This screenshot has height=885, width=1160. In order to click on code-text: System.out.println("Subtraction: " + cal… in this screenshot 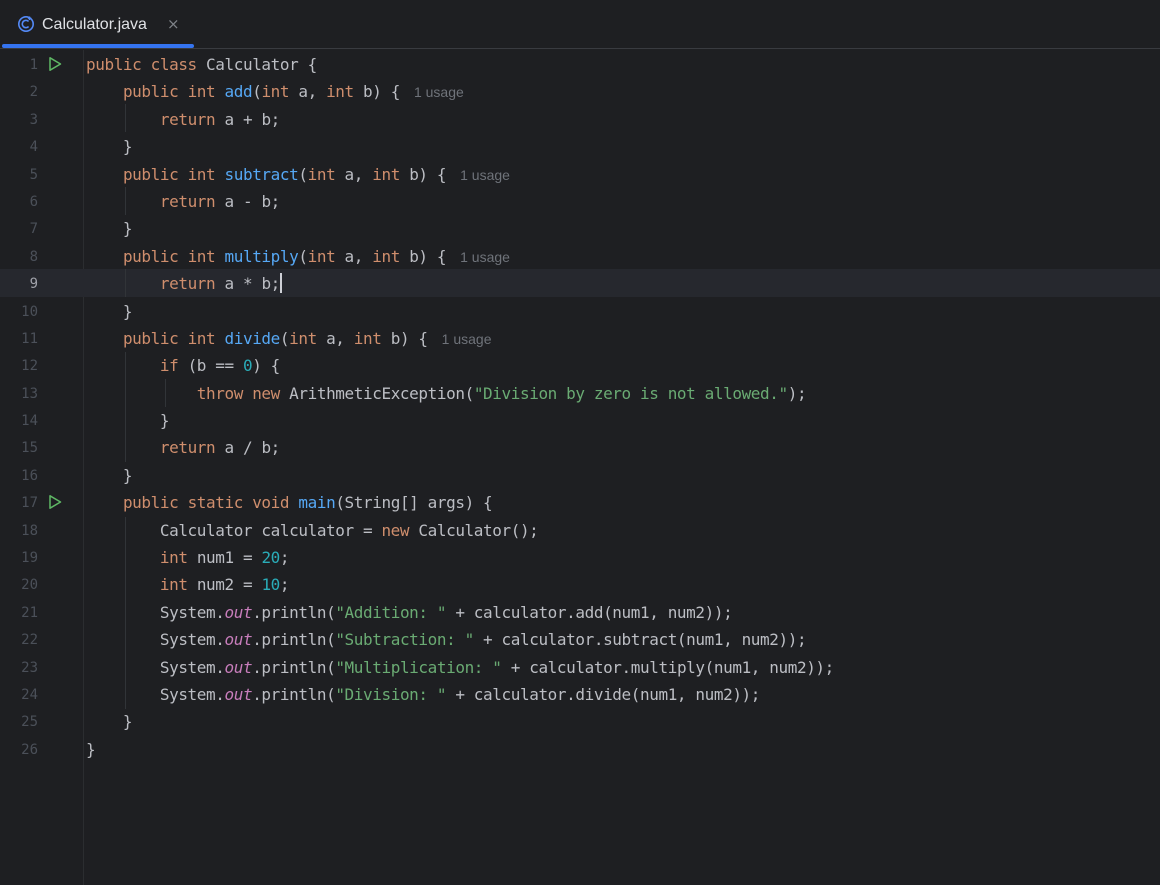, I will do `click(446, 640)`.